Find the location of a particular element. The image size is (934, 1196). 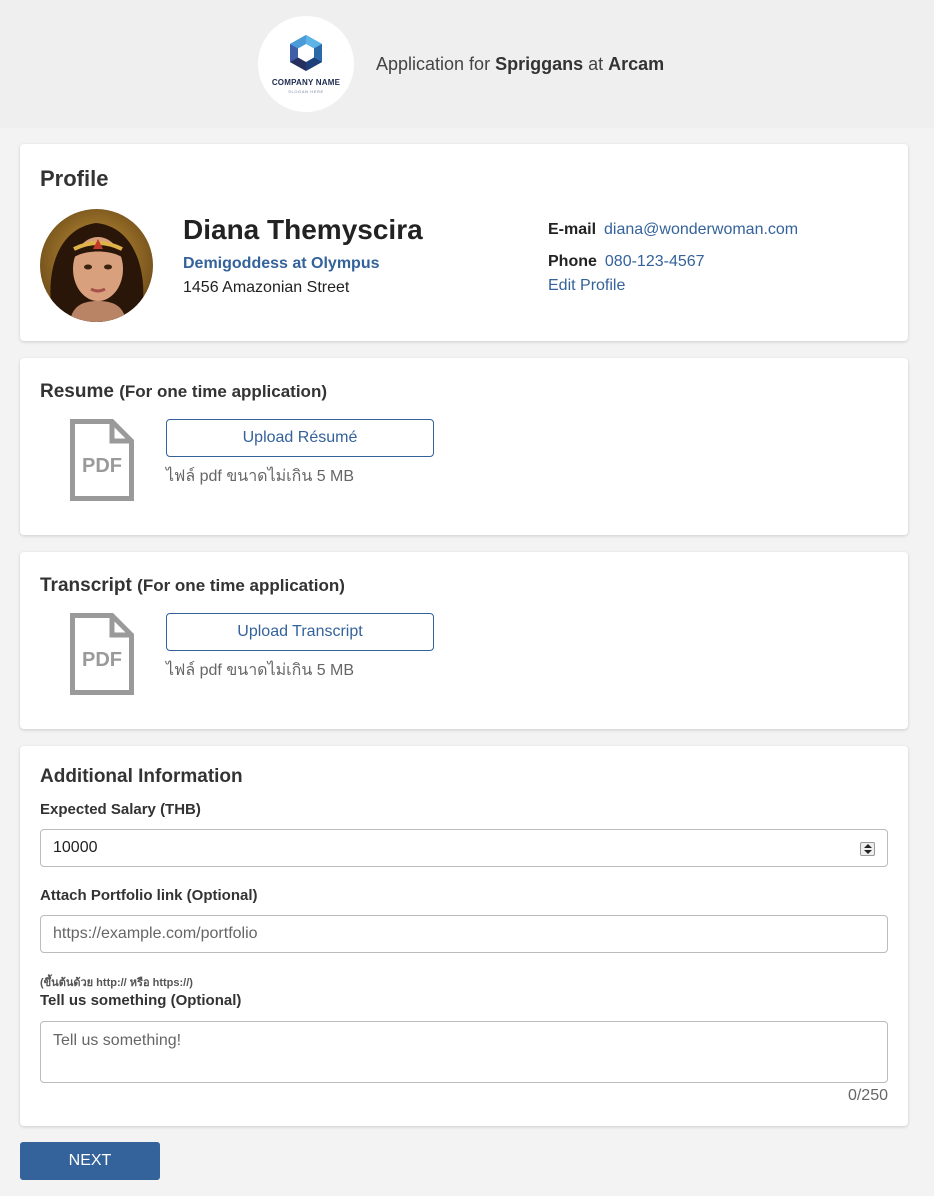

salary-value: 10000 is located at coordinates (75, 847).